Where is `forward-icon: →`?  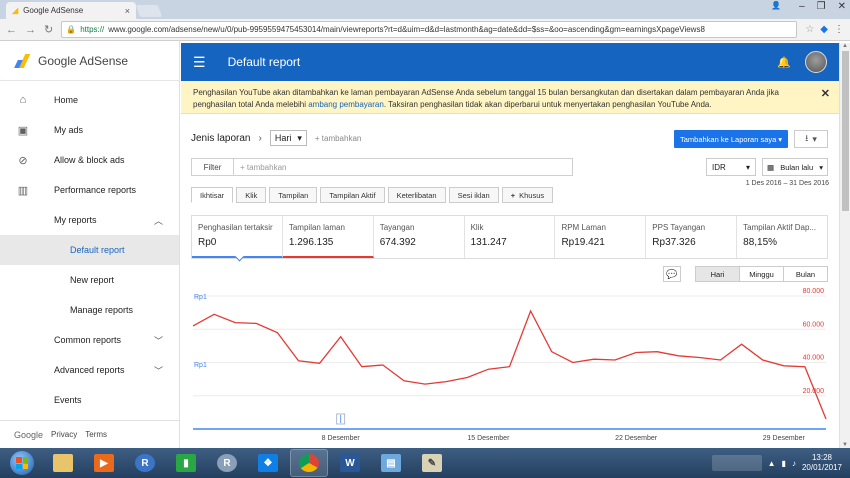 forward-icon: → is located at coordinates (30, 30).